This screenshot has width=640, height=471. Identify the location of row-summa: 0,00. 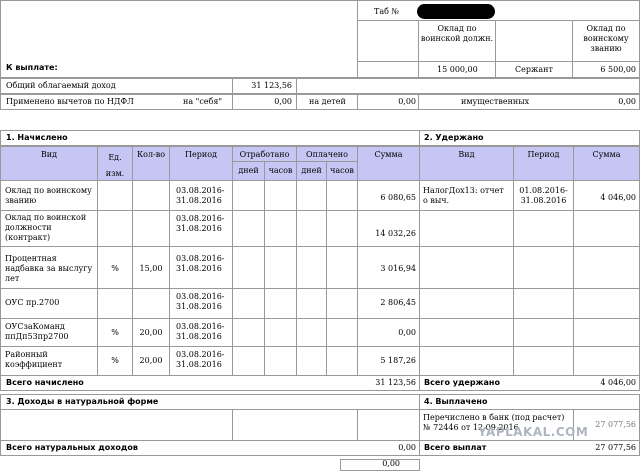
(407, 332).